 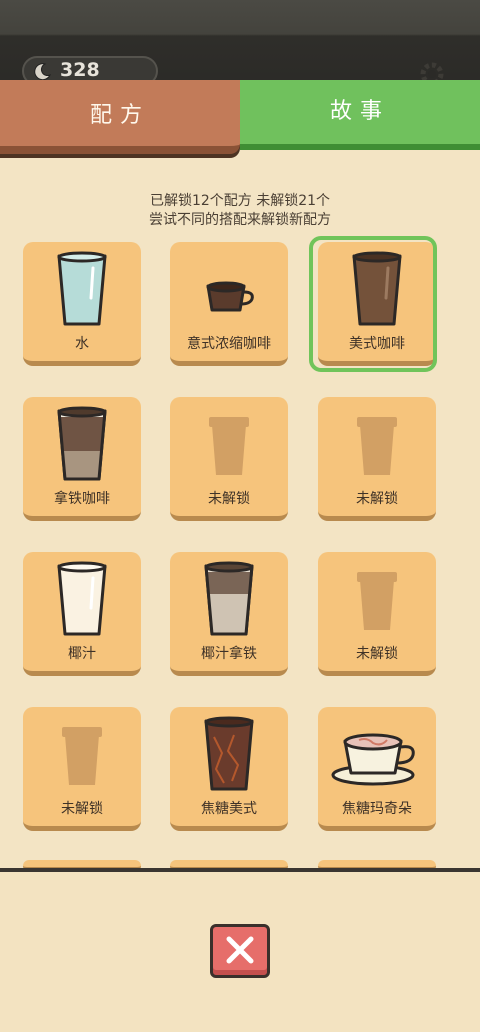 What do you see at coordinates (240, 46) in the screenshot?
I see `top-bar: 328` at bounding box center [240, 46].